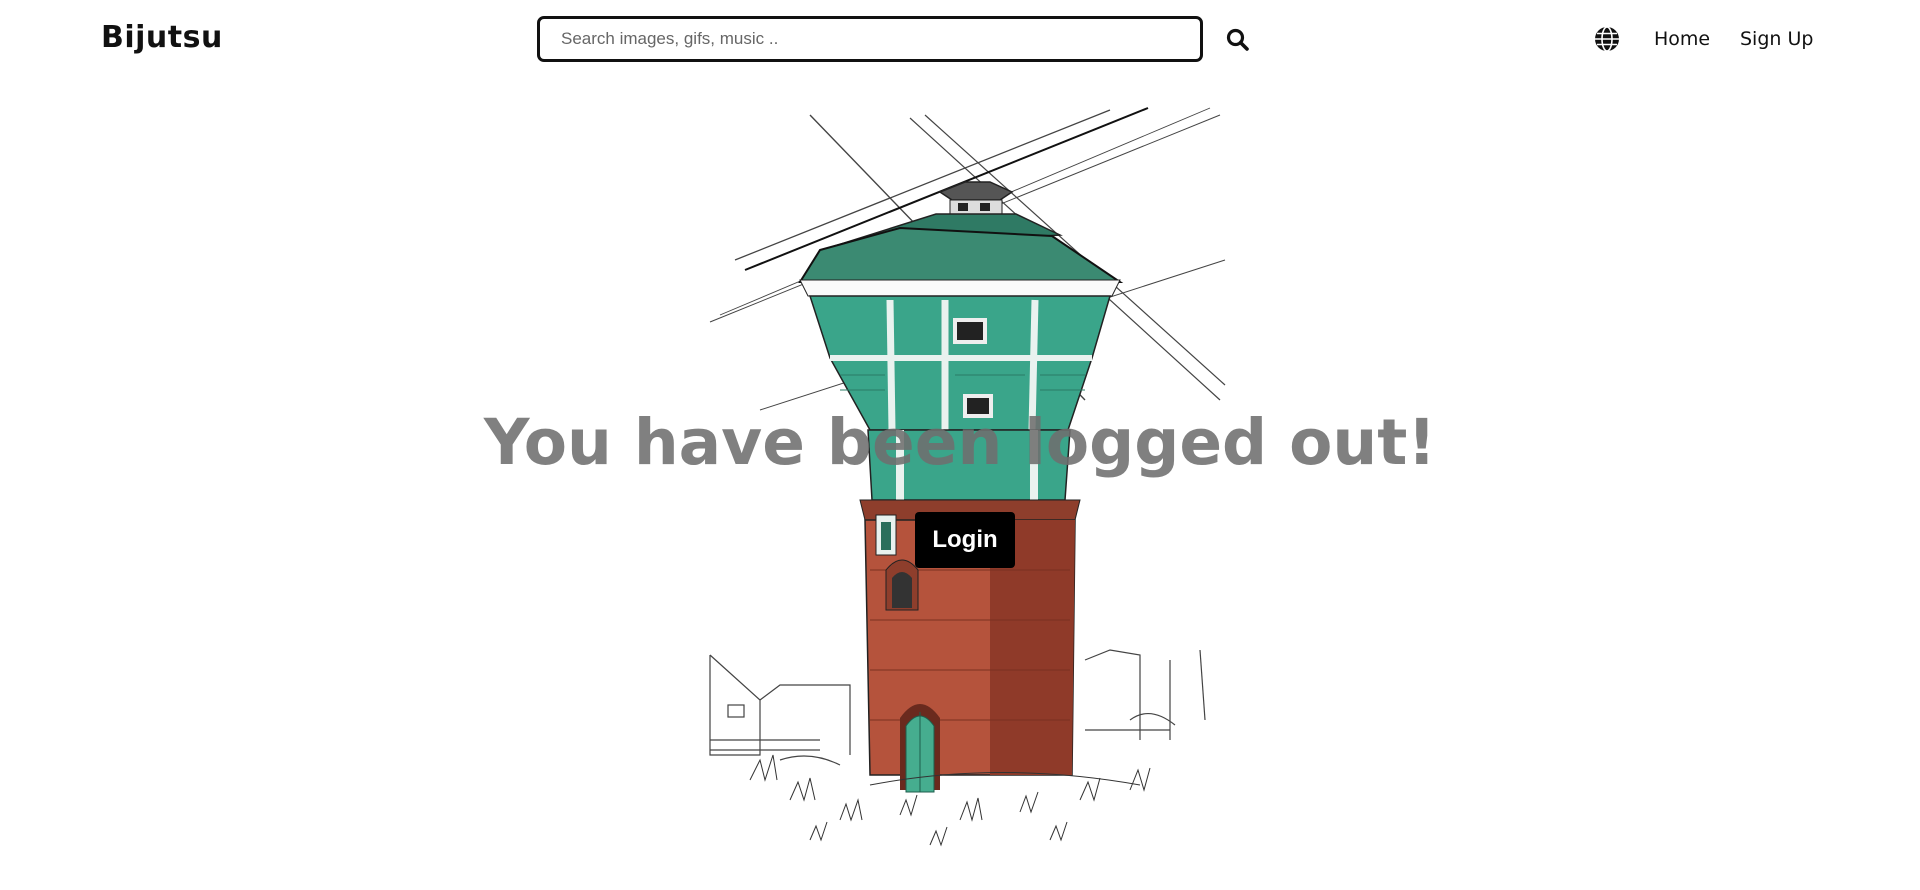 The width and height of the screenshot is (1920, 890). I want to click on language-button, so click(1607, 39).